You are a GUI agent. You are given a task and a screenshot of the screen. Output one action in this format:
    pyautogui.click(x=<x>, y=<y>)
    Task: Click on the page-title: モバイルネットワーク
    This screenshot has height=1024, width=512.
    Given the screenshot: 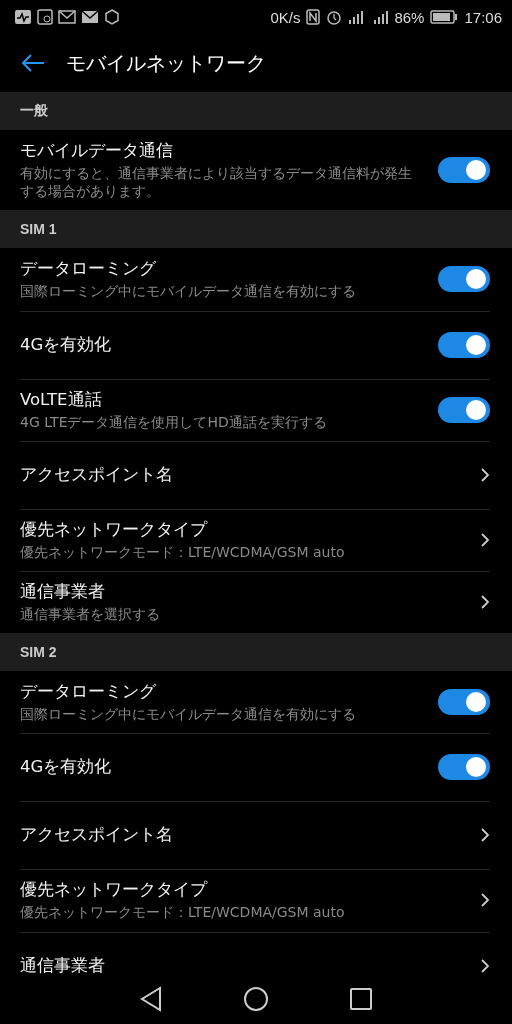 What is the action you would take?
    pyautogui.click(x=166, y=63)
    